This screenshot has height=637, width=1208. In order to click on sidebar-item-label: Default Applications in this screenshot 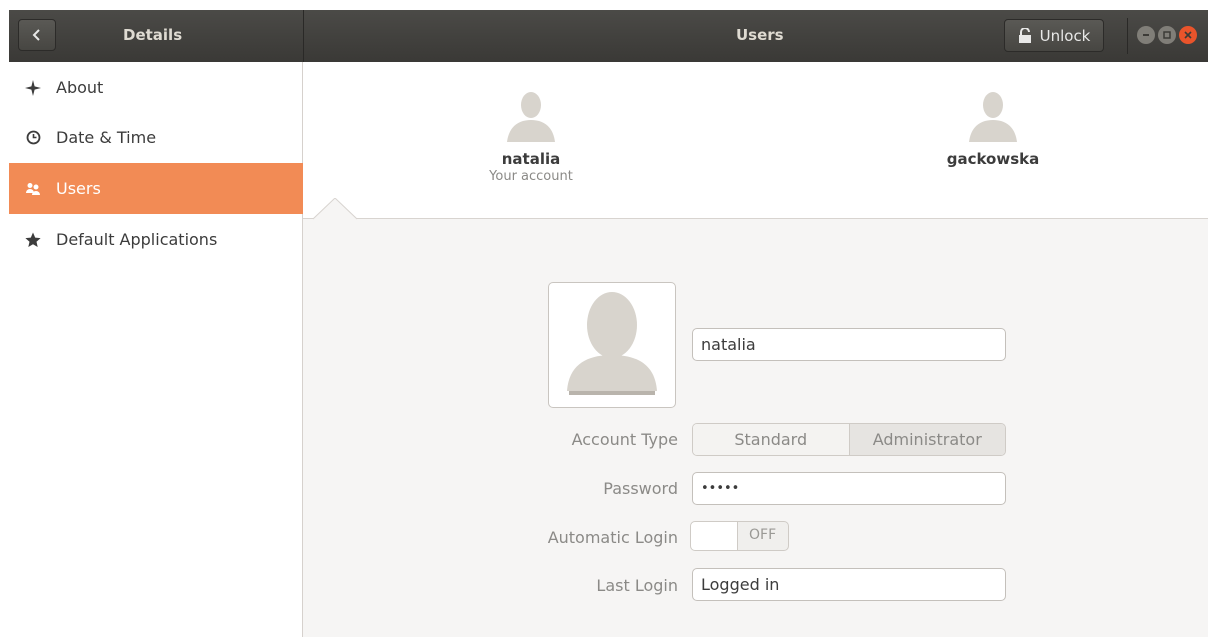, I will do `click(137, 239)`.